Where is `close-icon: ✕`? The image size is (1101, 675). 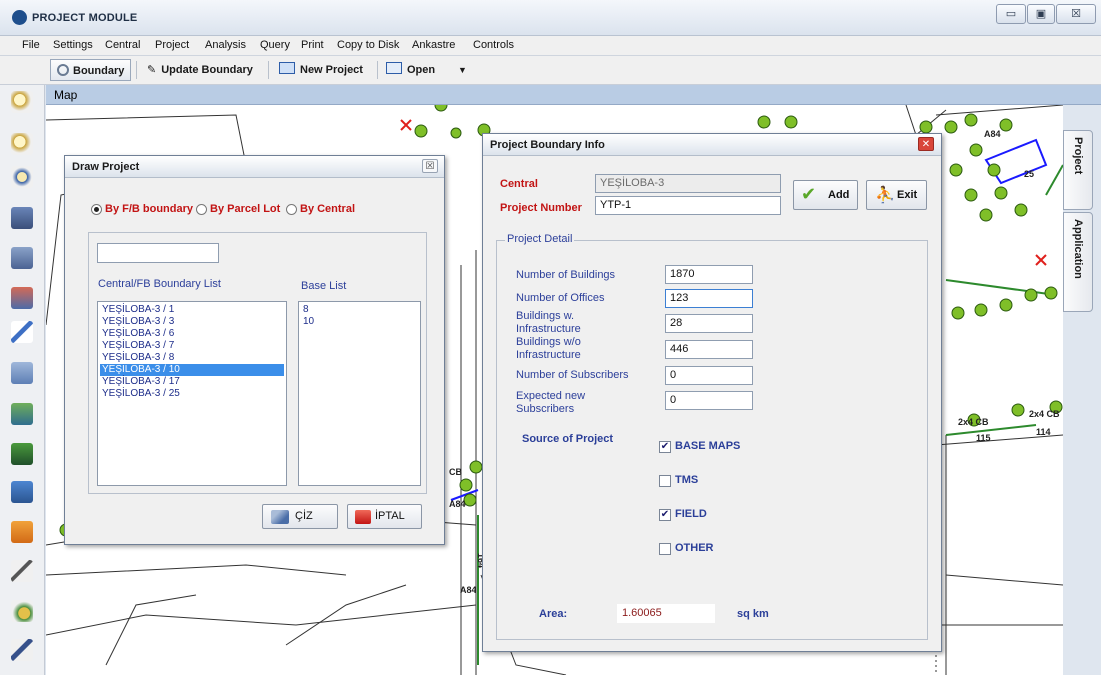 close-icon: ✕ is located at coordinates (926, 144).